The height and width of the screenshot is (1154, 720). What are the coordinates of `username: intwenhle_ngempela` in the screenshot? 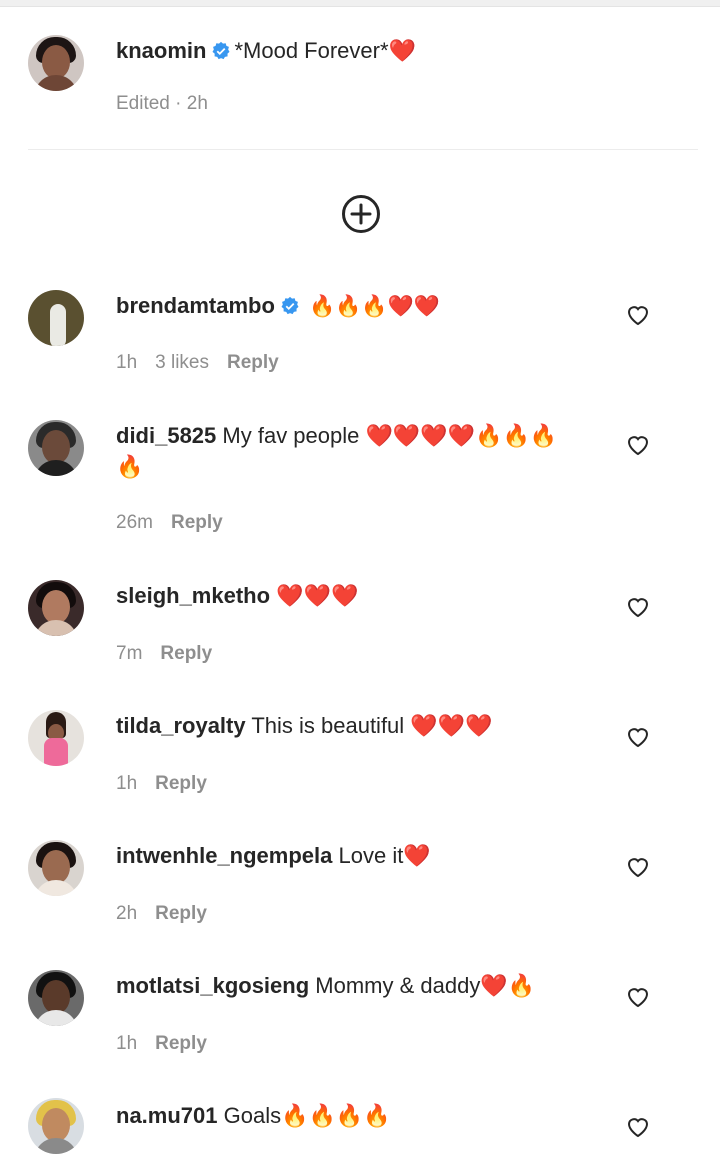 It's located at (224, 855).